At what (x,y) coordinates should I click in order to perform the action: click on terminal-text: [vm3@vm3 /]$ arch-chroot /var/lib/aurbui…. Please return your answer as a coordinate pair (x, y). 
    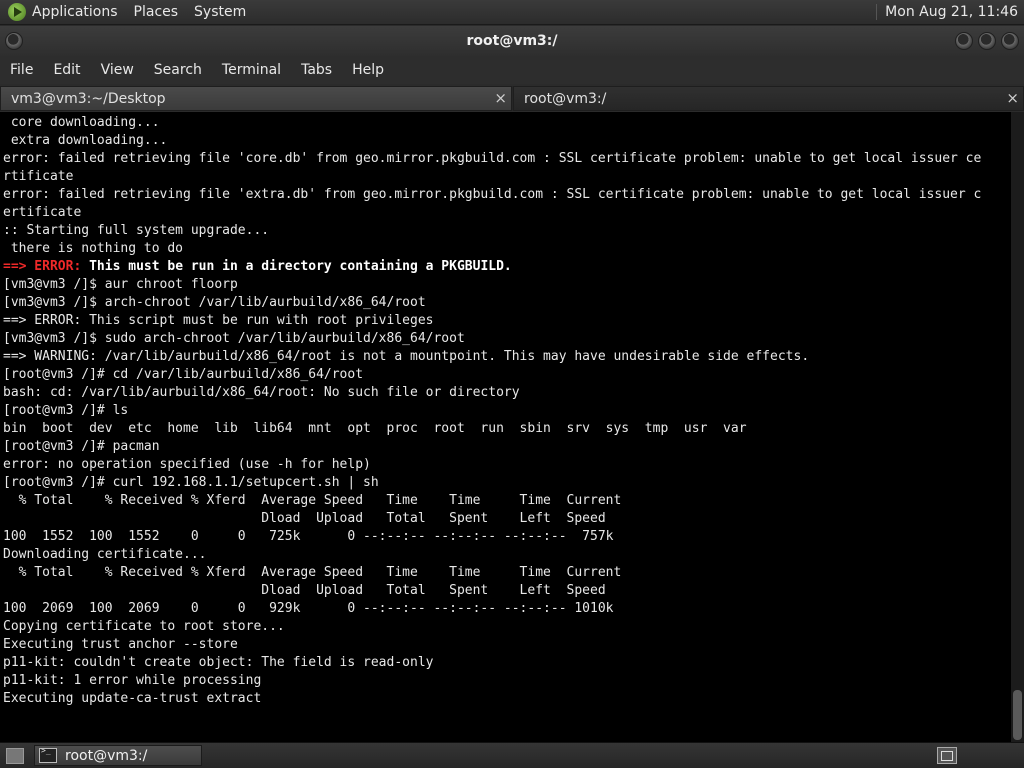
    Looking at the image, I should click on (214, 302).